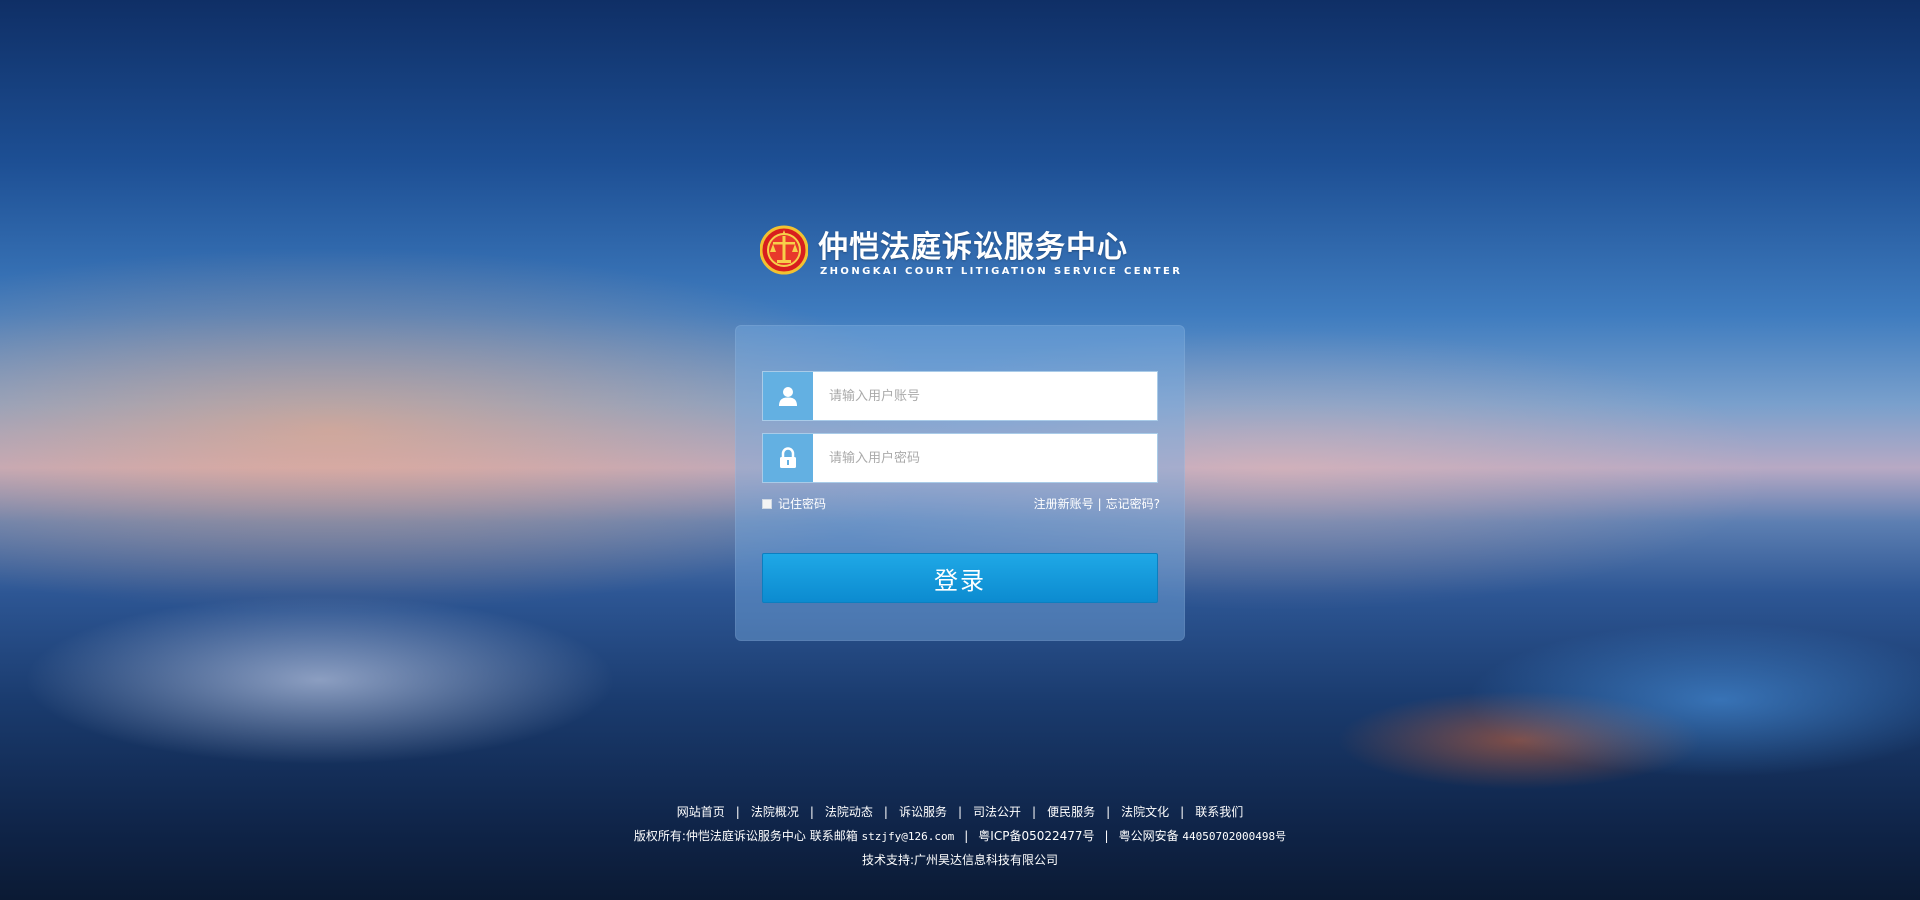 Image resolution: width=1920 pixels, height=900 pixels. Describe the element at coordinates (960, 578) in the screenshot. I see `login-button: 登录` at that location.